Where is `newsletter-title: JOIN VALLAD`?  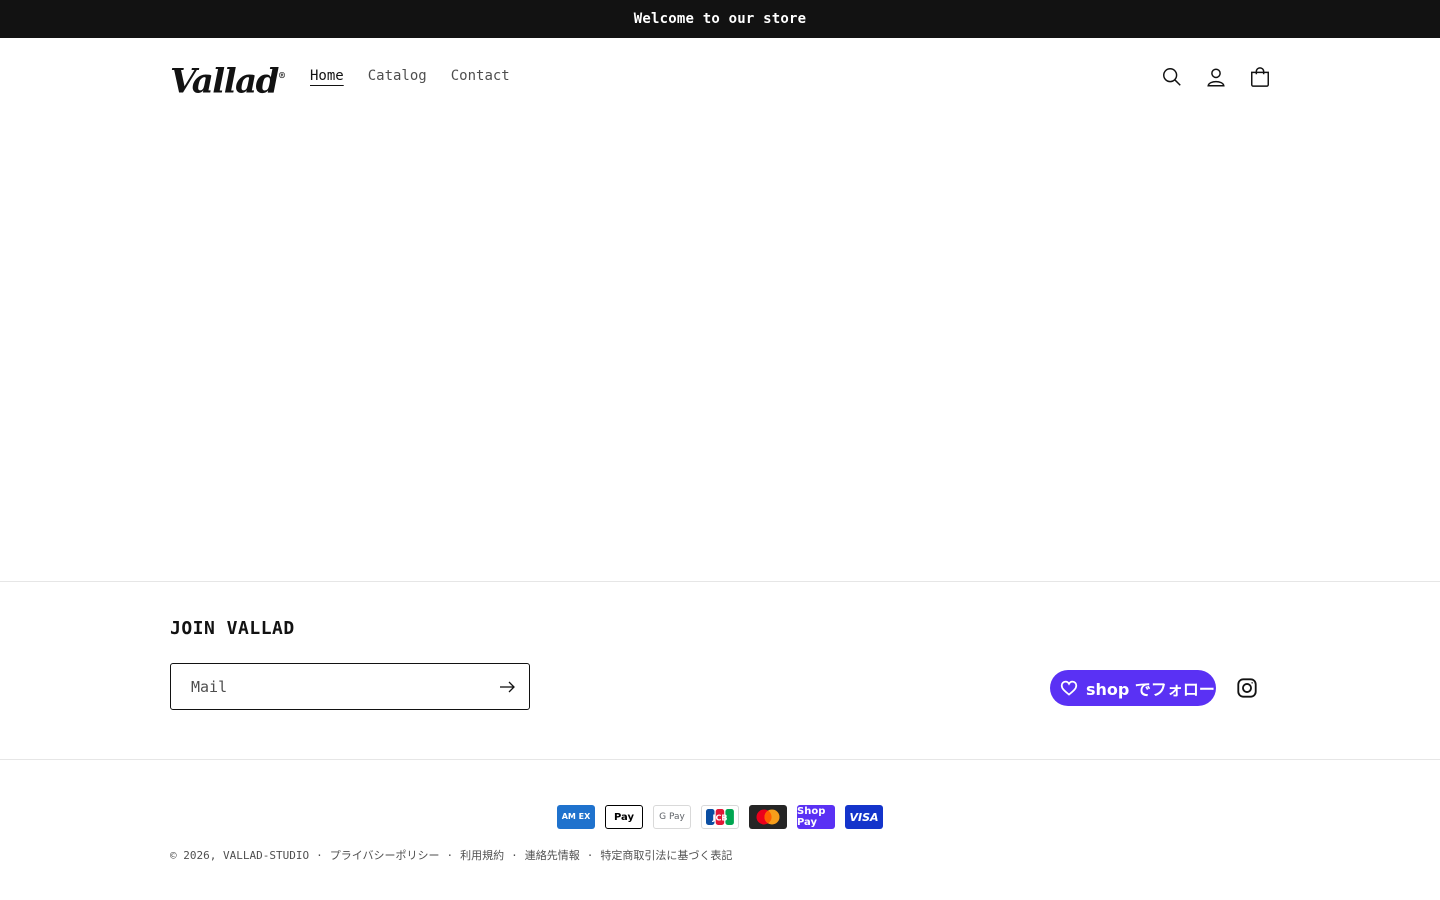 newsletter-title: JOIN VALLAD is located at coordinates (232, 628).